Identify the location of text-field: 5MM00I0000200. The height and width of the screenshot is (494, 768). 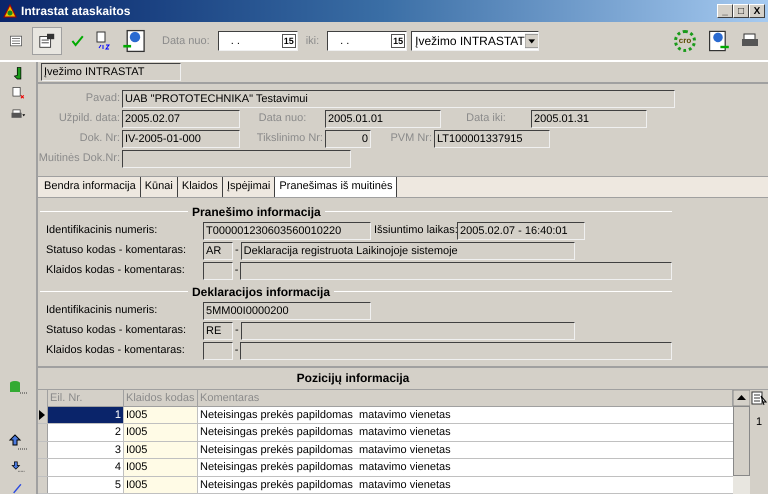
(287, 311).